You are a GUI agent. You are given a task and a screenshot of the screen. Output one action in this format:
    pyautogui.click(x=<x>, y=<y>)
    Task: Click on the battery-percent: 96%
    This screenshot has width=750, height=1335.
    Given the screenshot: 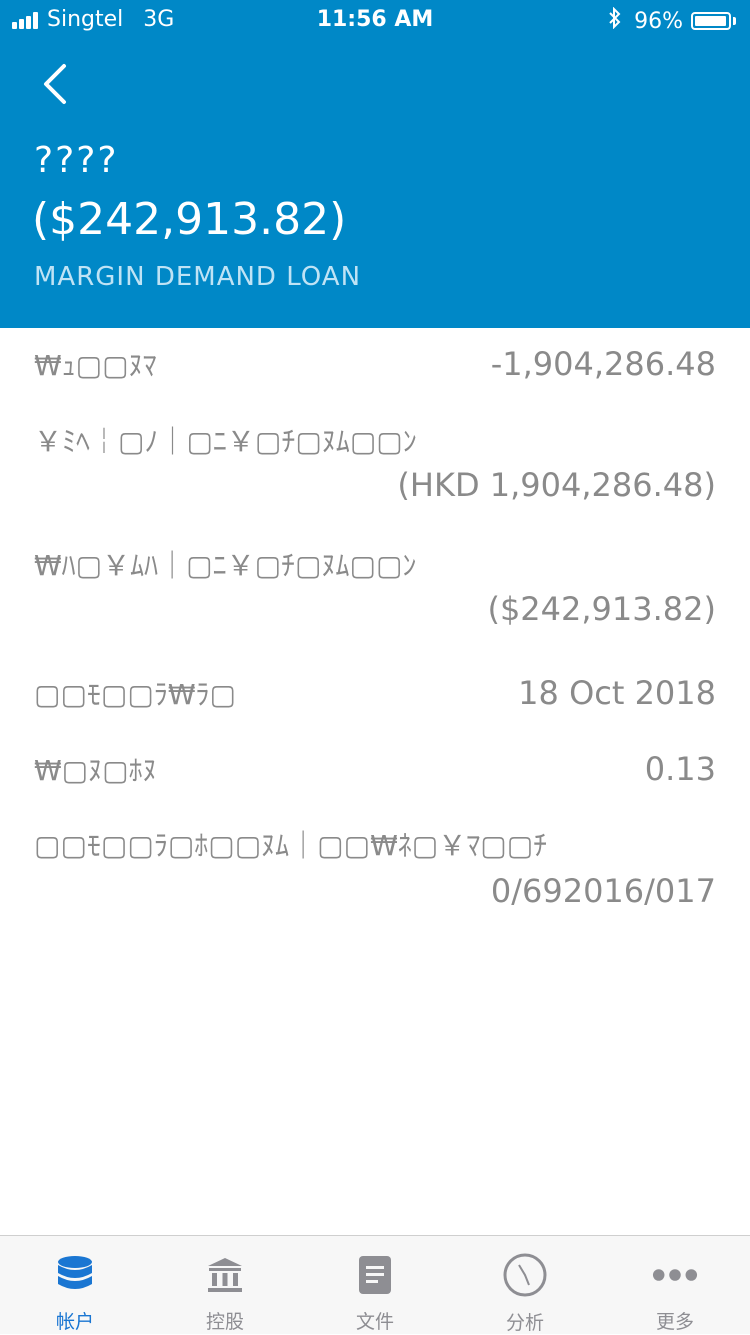 What is the action you would take?
    pyautogui.click(x=658, y=21)
    